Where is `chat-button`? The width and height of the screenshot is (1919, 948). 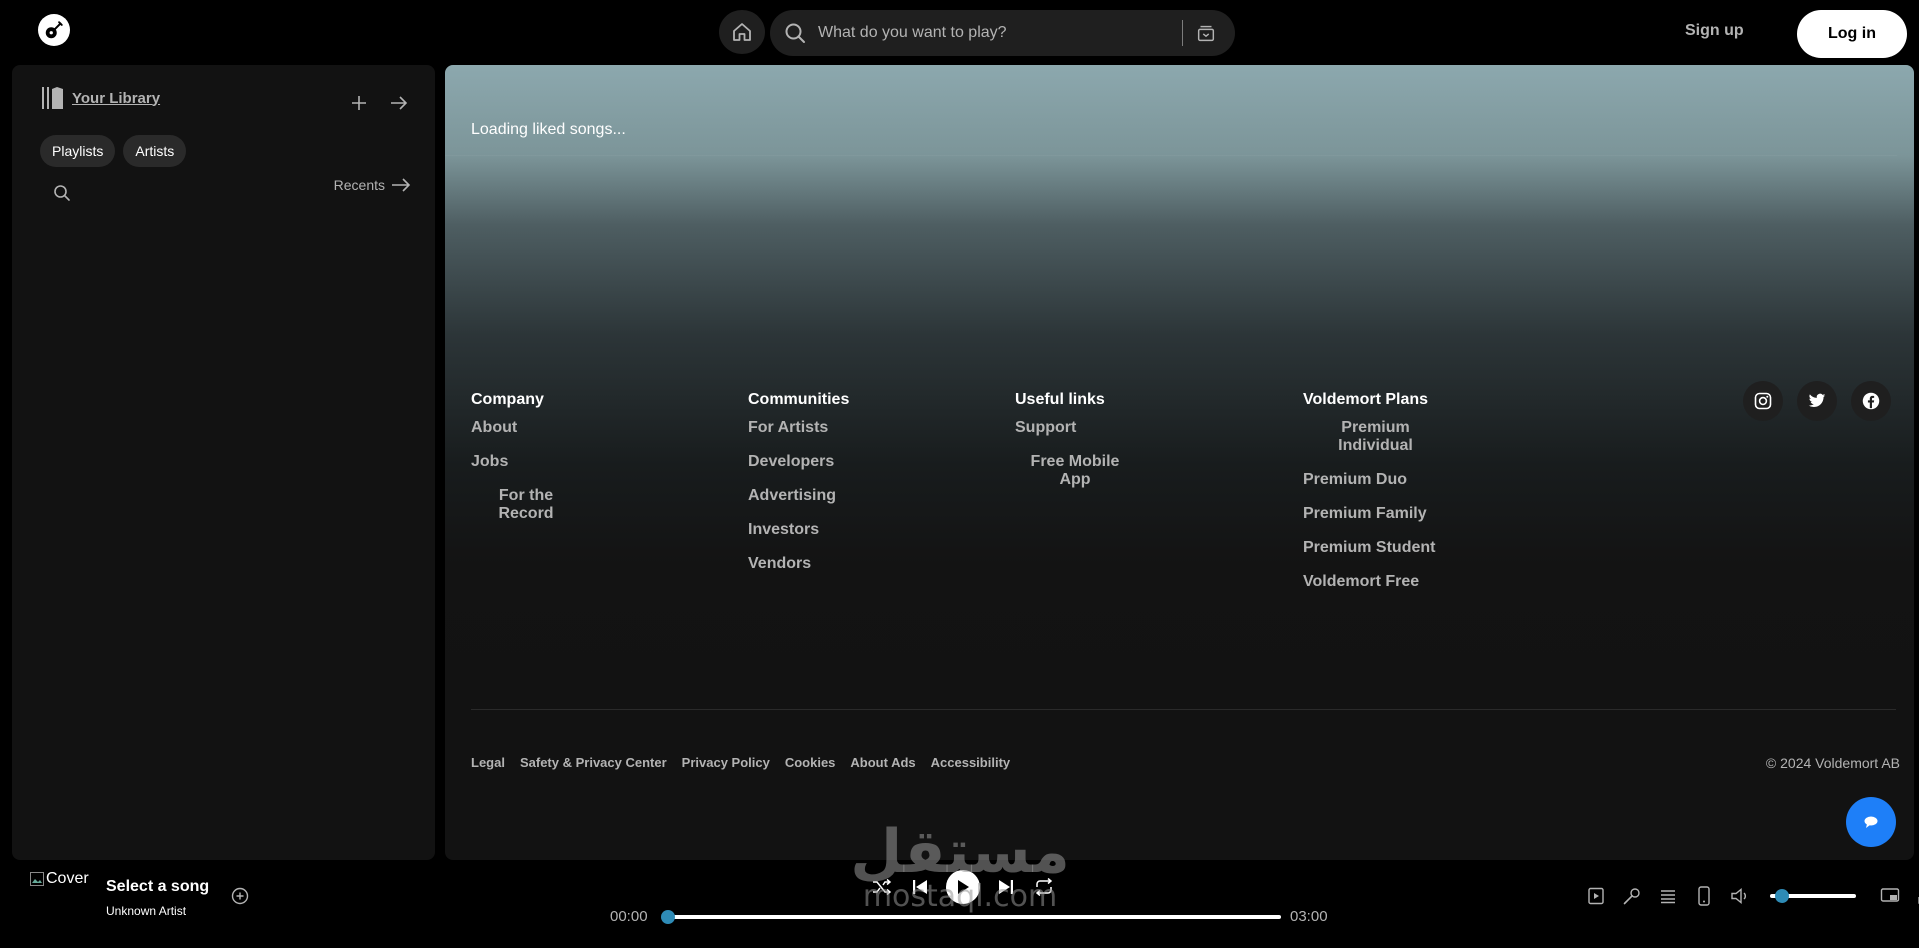
chat-button is located at coordinates (1871, 822).